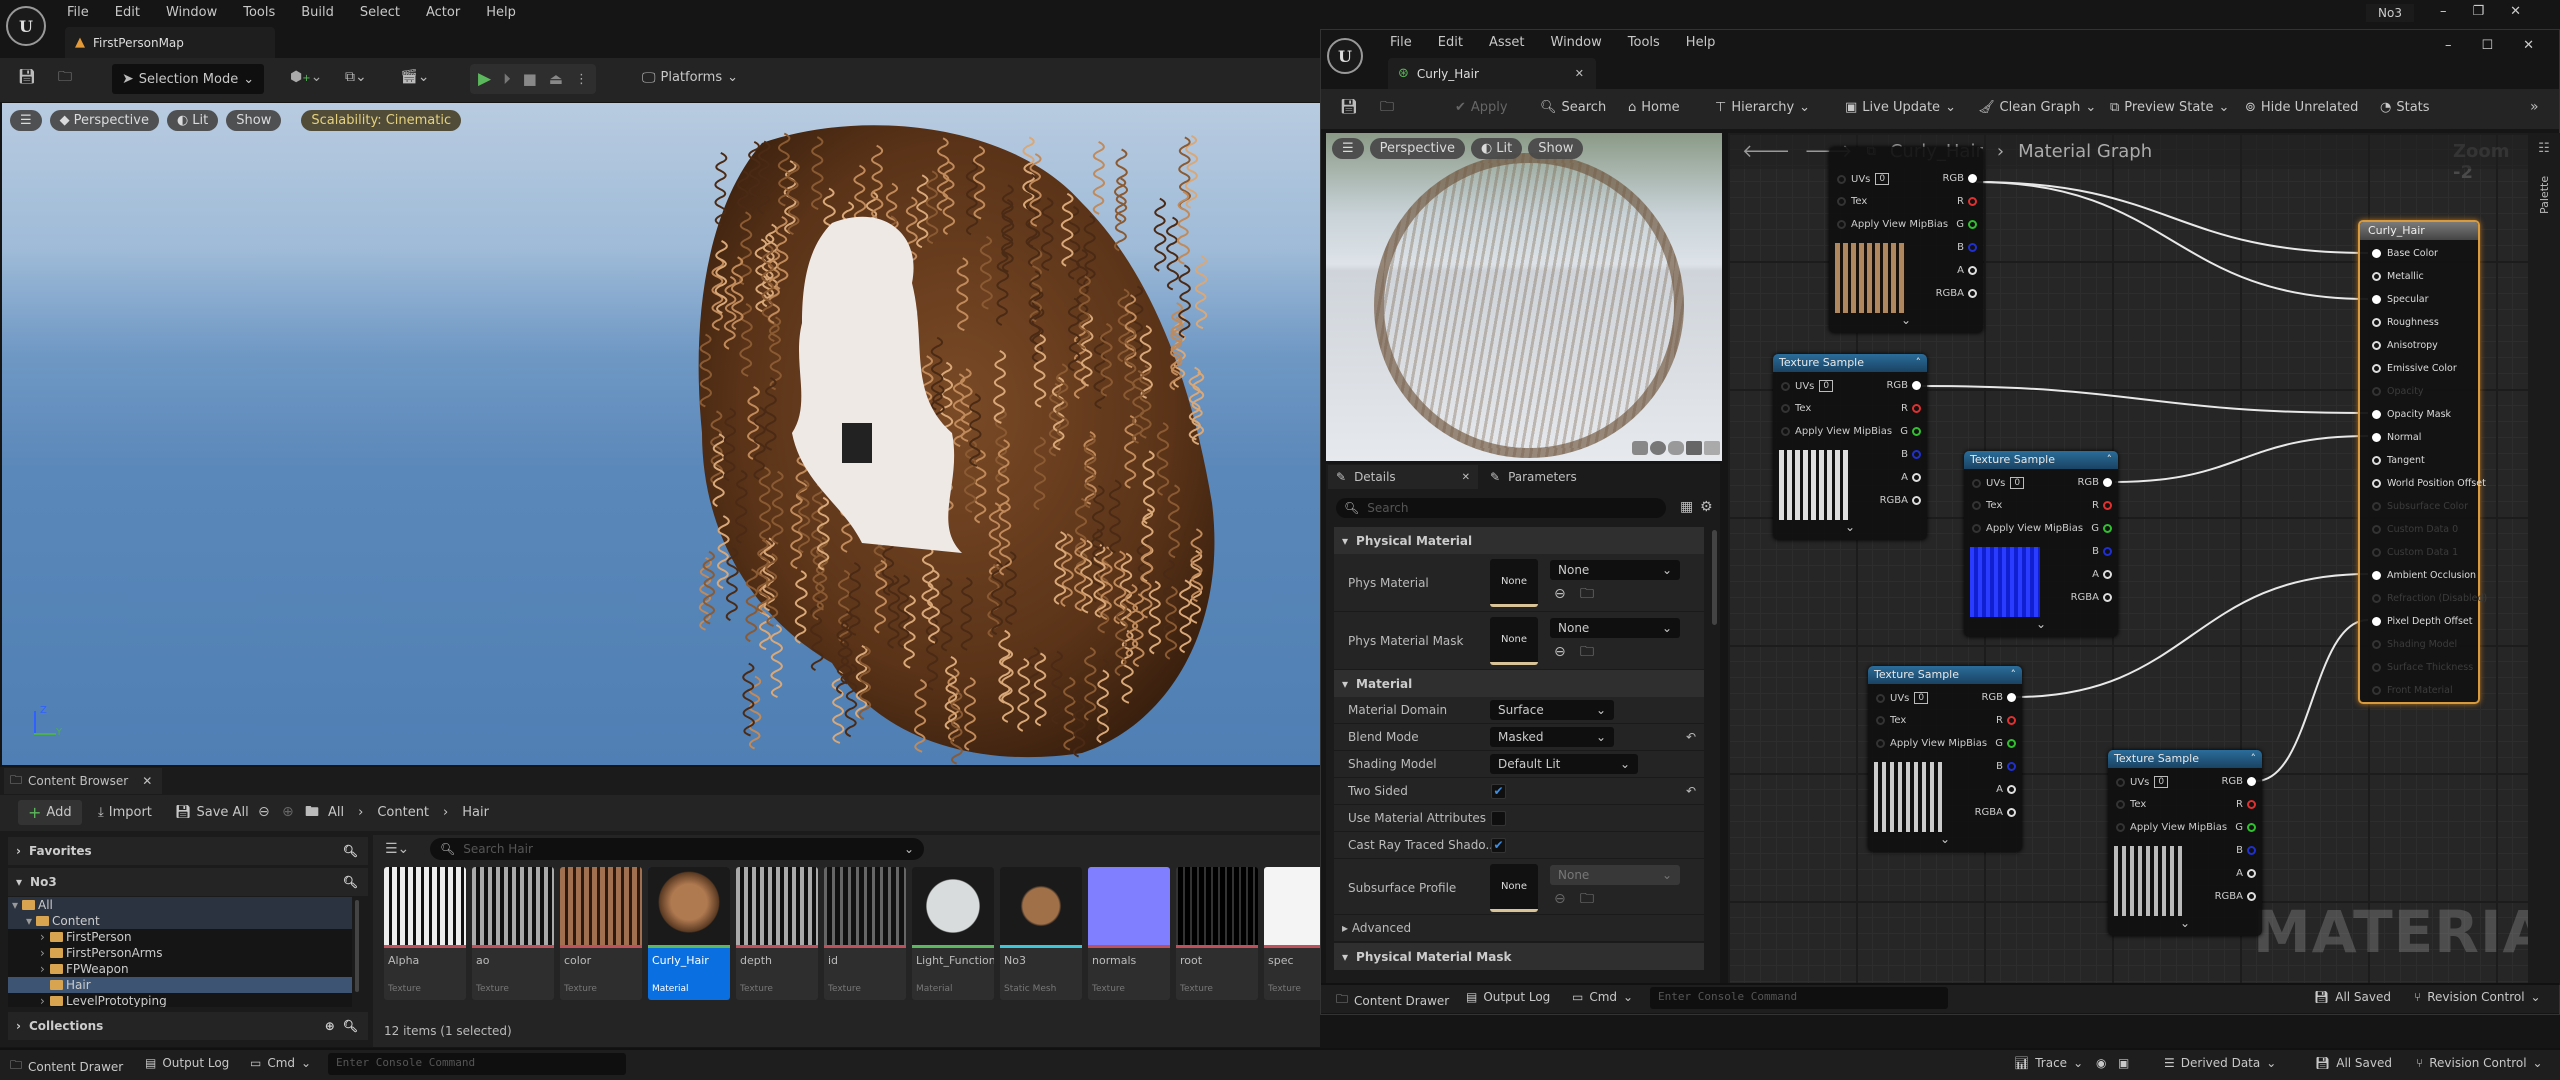 The height and width of the screenshot is (1080, 2560). Describe the element at coordinates (288, 812) in the screenshot. I see `forward-icon: ⊕` at that location.